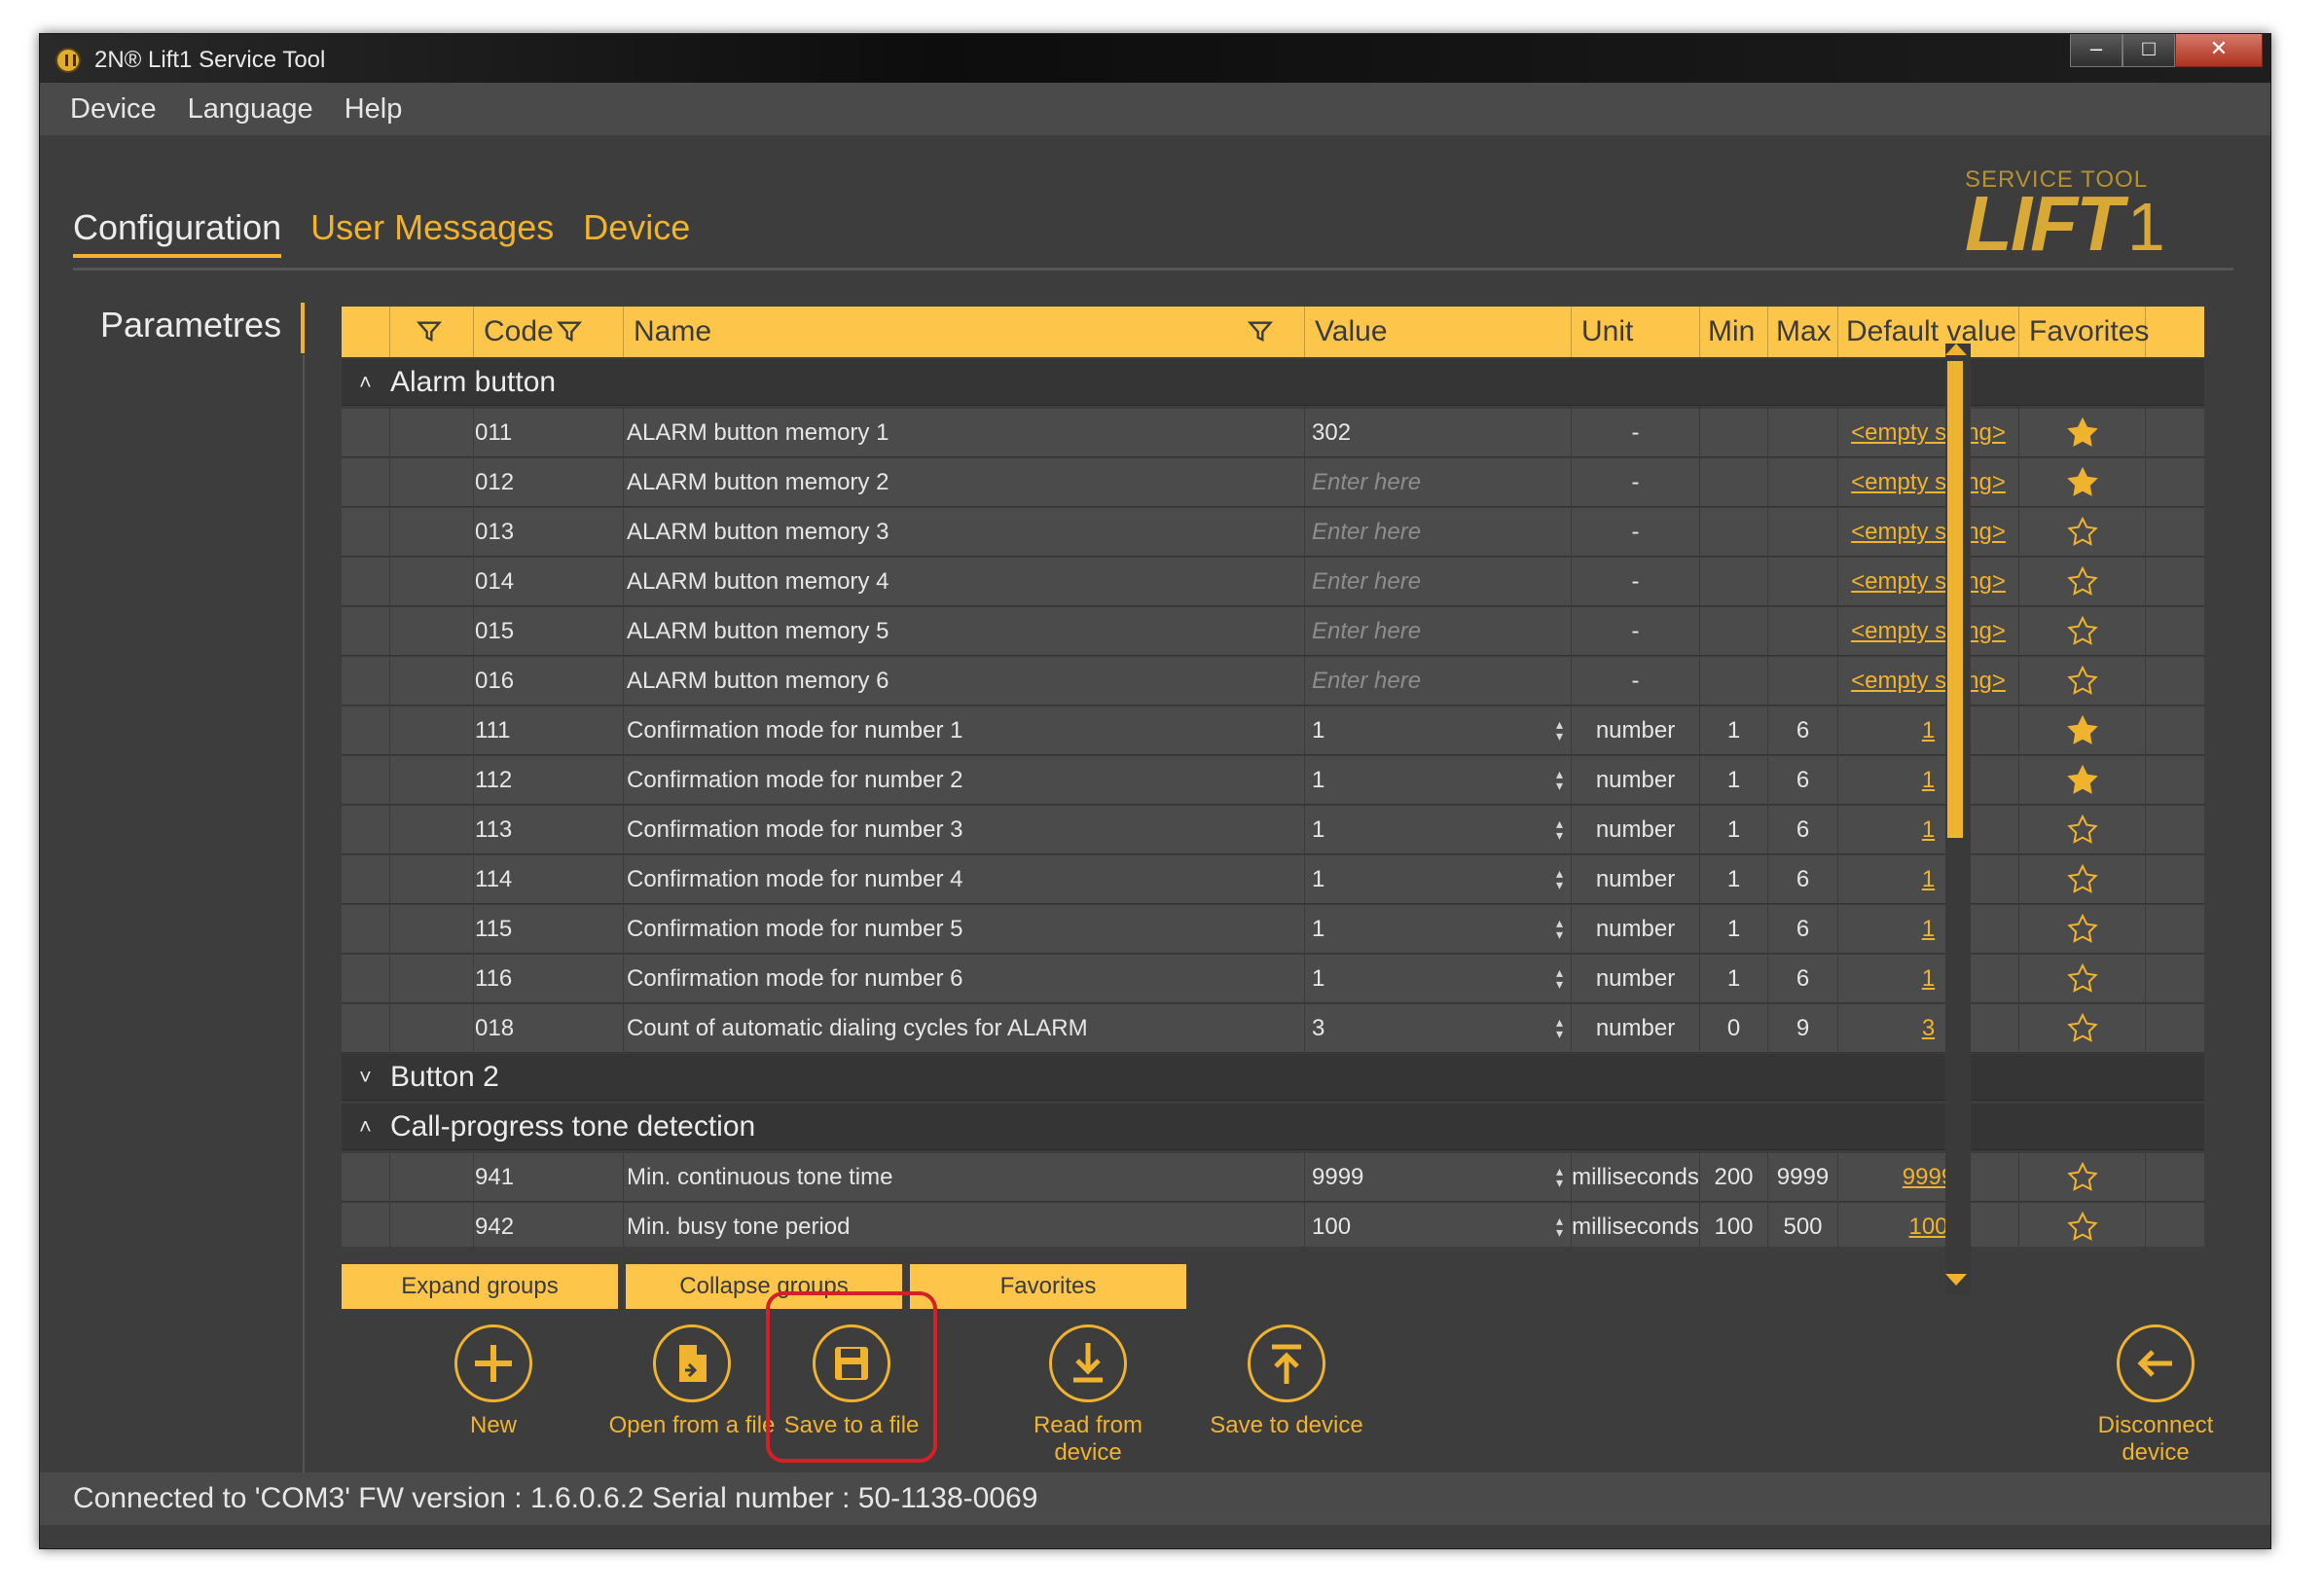  What do you see at coordinates (1438, 433) in the screenshot?
I see `value-input: 302` at bounding box center [1438, 433].